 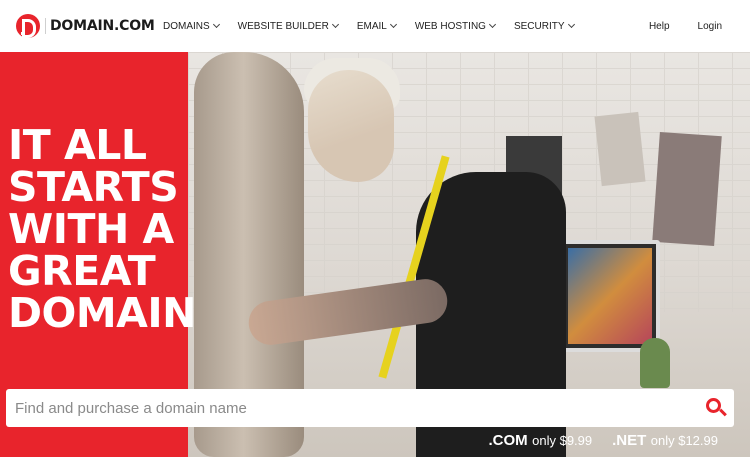 What do you see at coordinates (353, 408) in the screenshot?
I see `domain-search-input` at bounding box center [353, 408].